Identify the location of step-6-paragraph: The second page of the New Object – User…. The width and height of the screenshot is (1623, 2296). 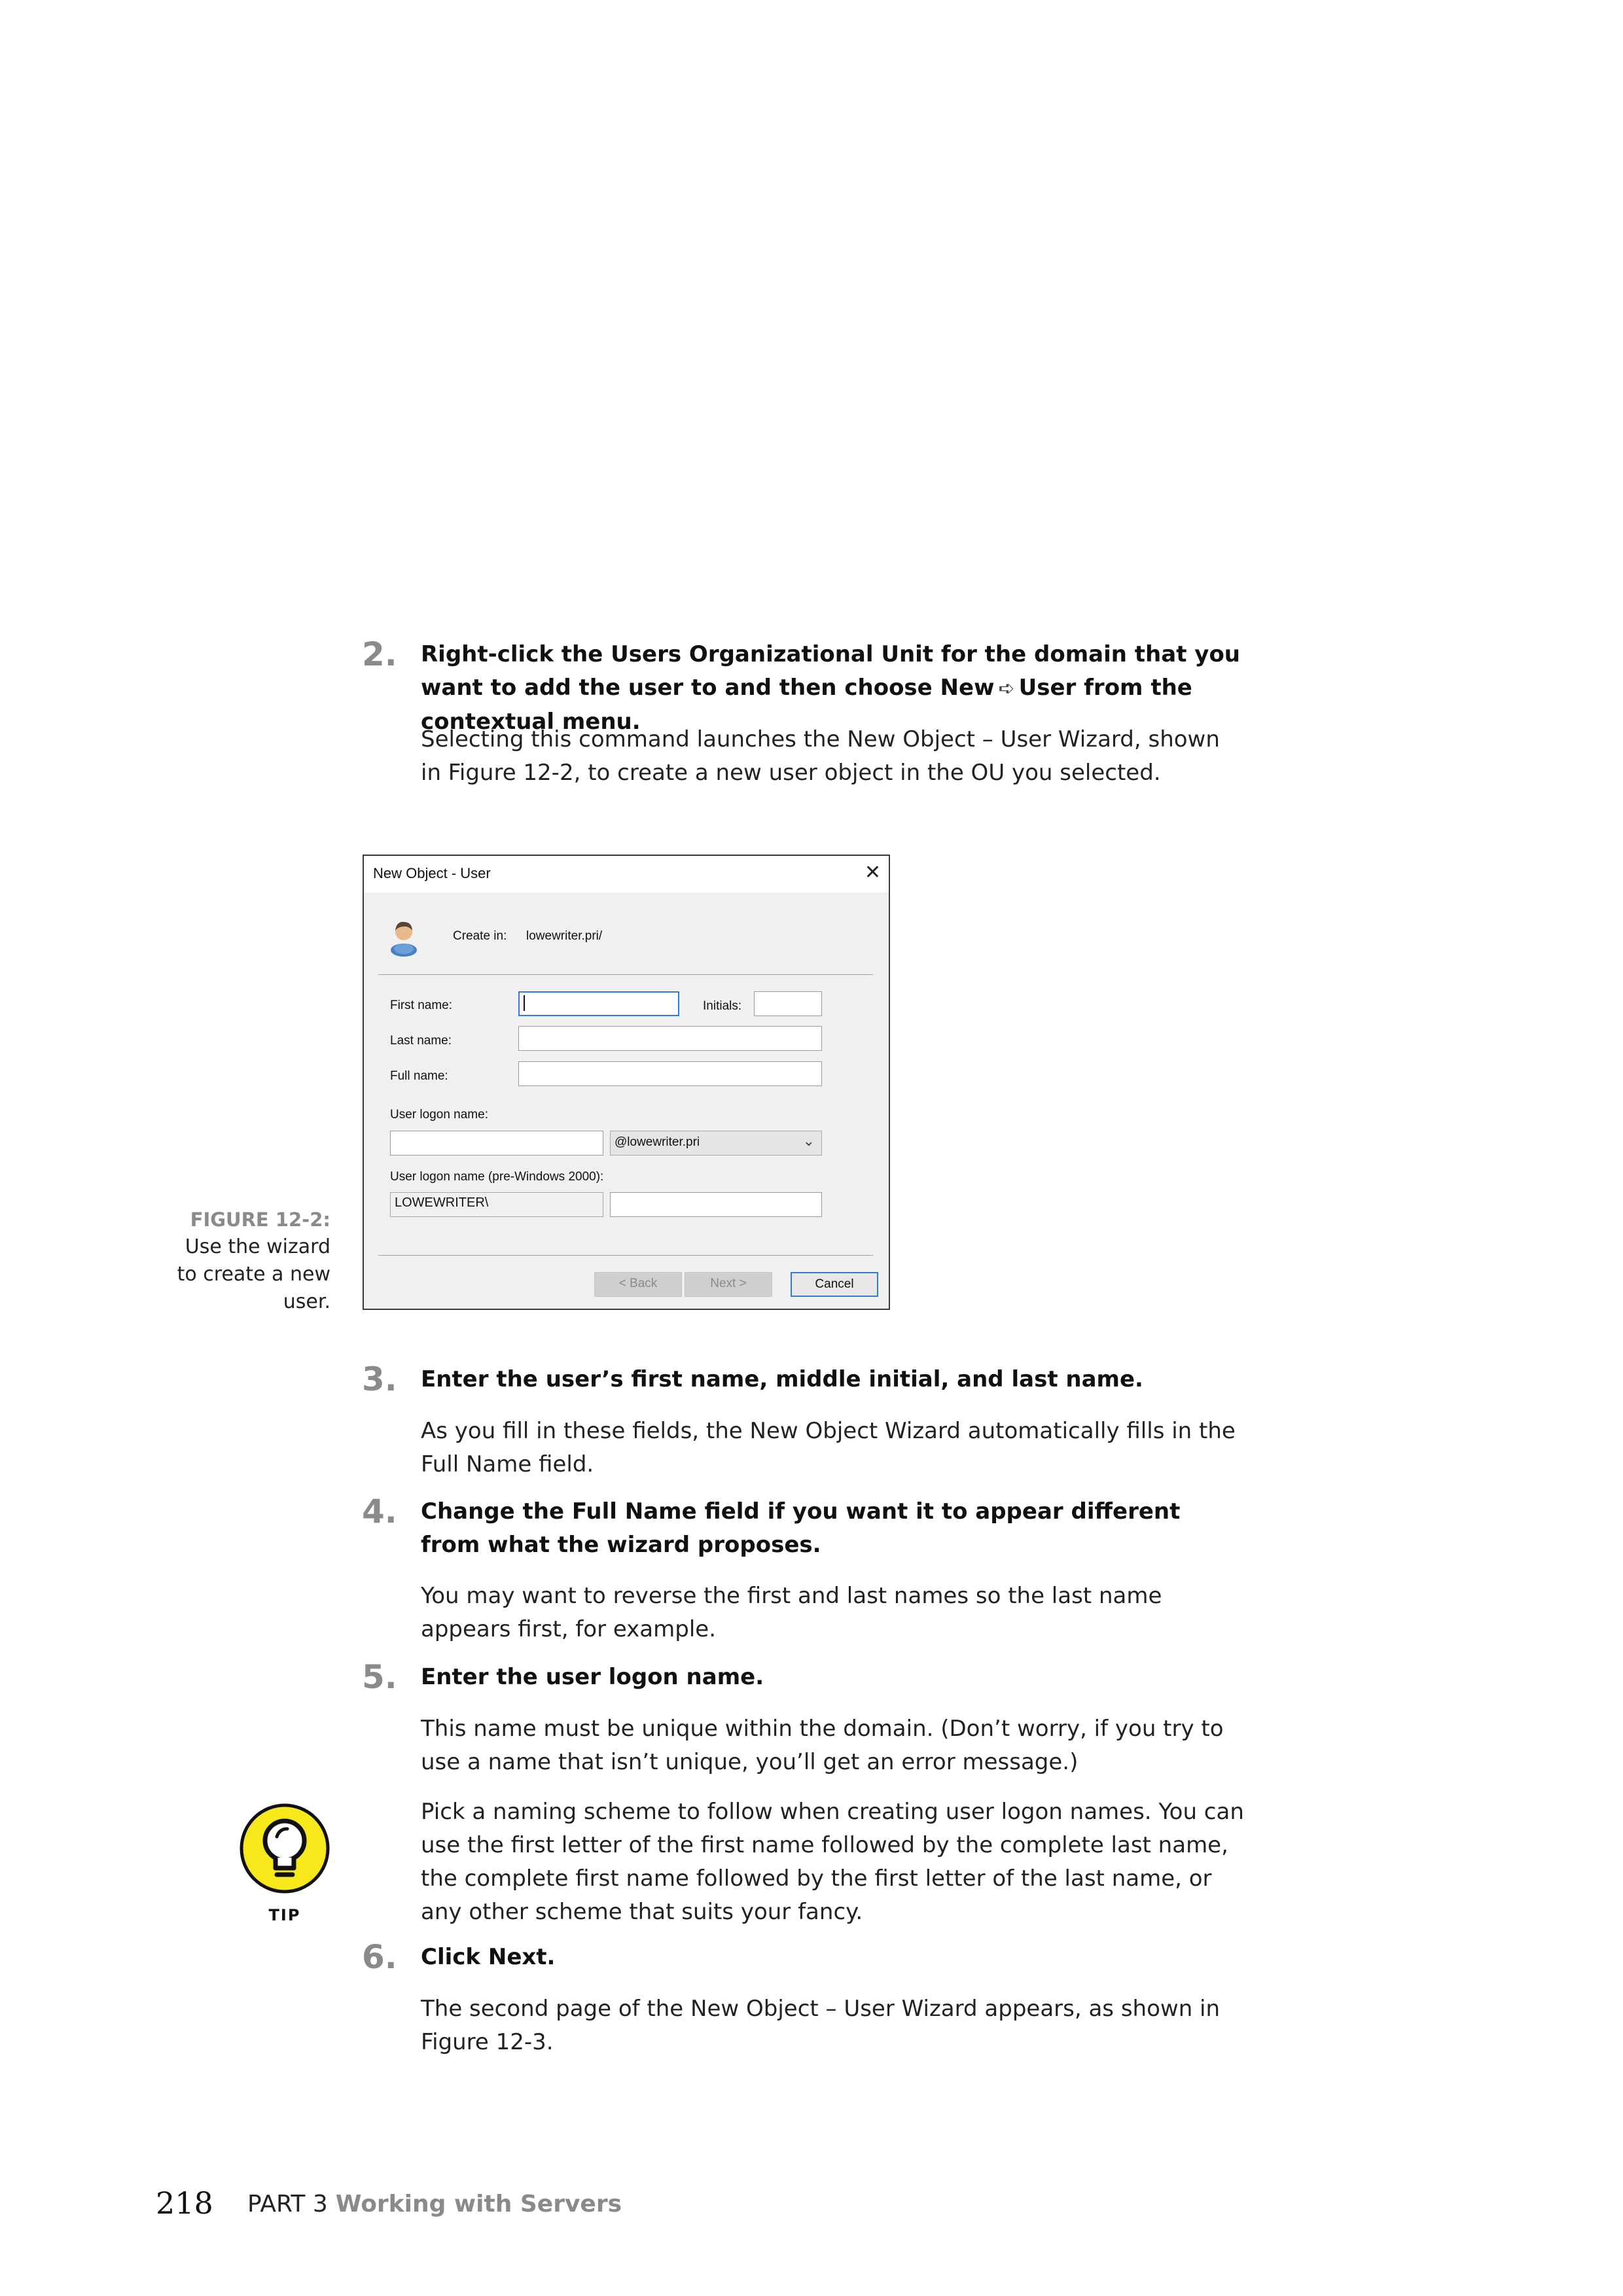
(821, 2026).